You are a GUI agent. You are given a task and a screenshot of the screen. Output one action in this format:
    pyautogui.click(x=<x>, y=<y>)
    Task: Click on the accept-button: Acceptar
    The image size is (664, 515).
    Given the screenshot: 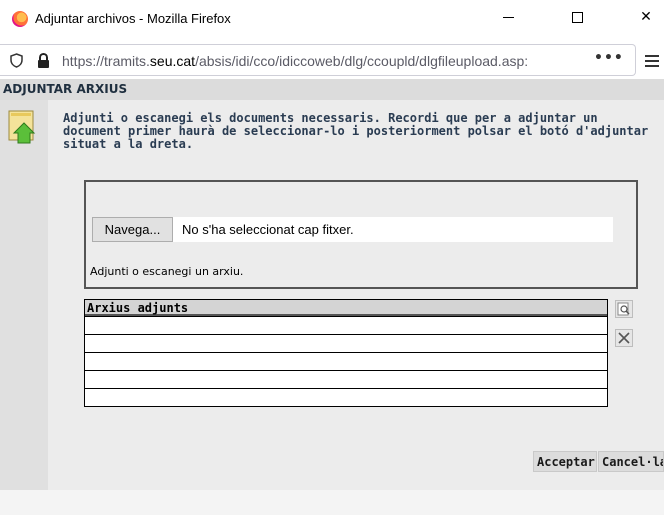 What is the action you would take?
    pyautogui.click(x=565, y=461)
    